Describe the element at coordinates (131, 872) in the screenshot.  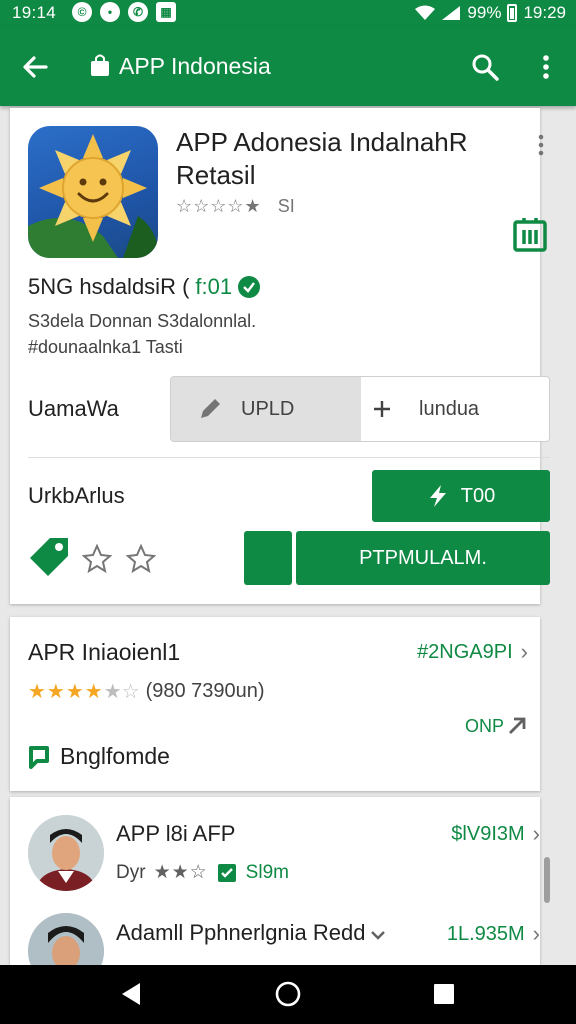
I see `list-item-prefix: Dyr` at that location.